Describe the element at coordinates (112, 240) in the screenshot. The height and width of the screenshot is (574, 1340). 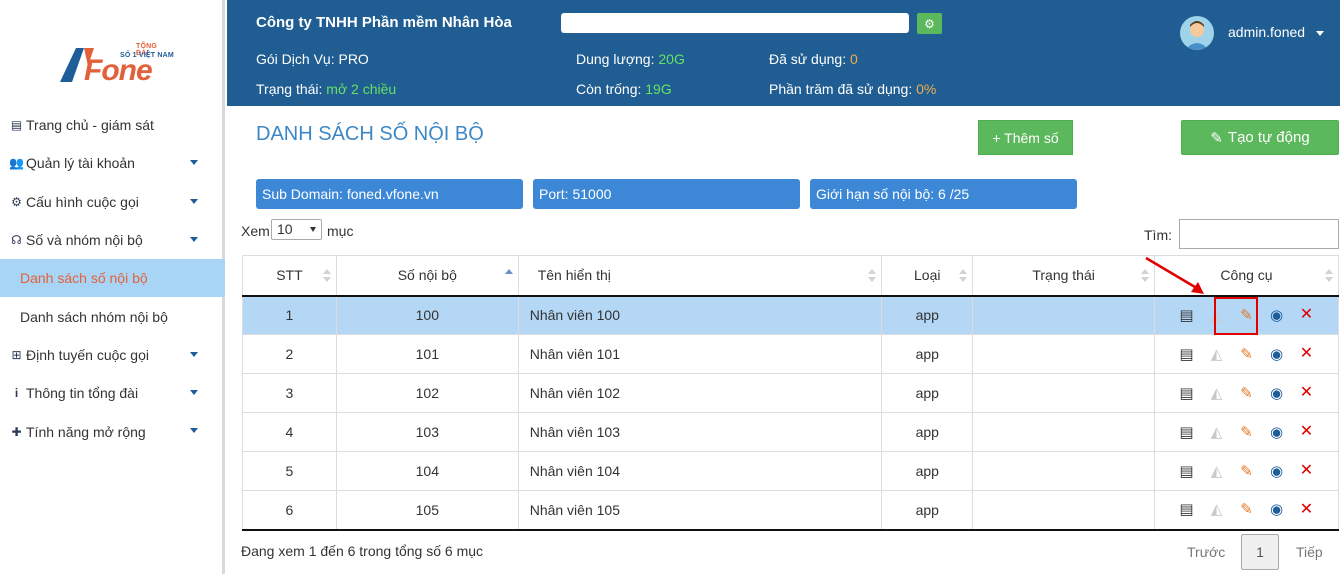
I see `sidebar-item-extensions: ☊ Số và nhóm nội bộ` at that location.